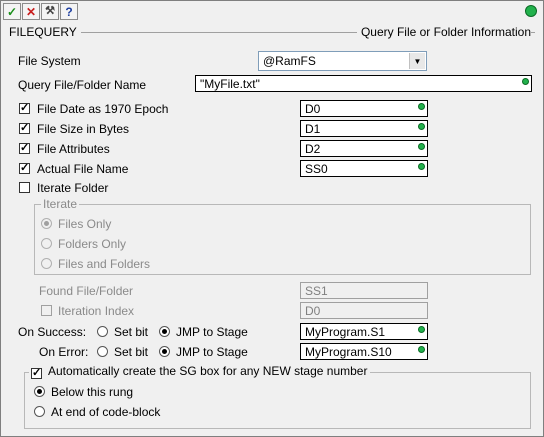 This screenshot has height=437, width=544. I want to click on attributes-checkbox: ✓, so click(24, 148).